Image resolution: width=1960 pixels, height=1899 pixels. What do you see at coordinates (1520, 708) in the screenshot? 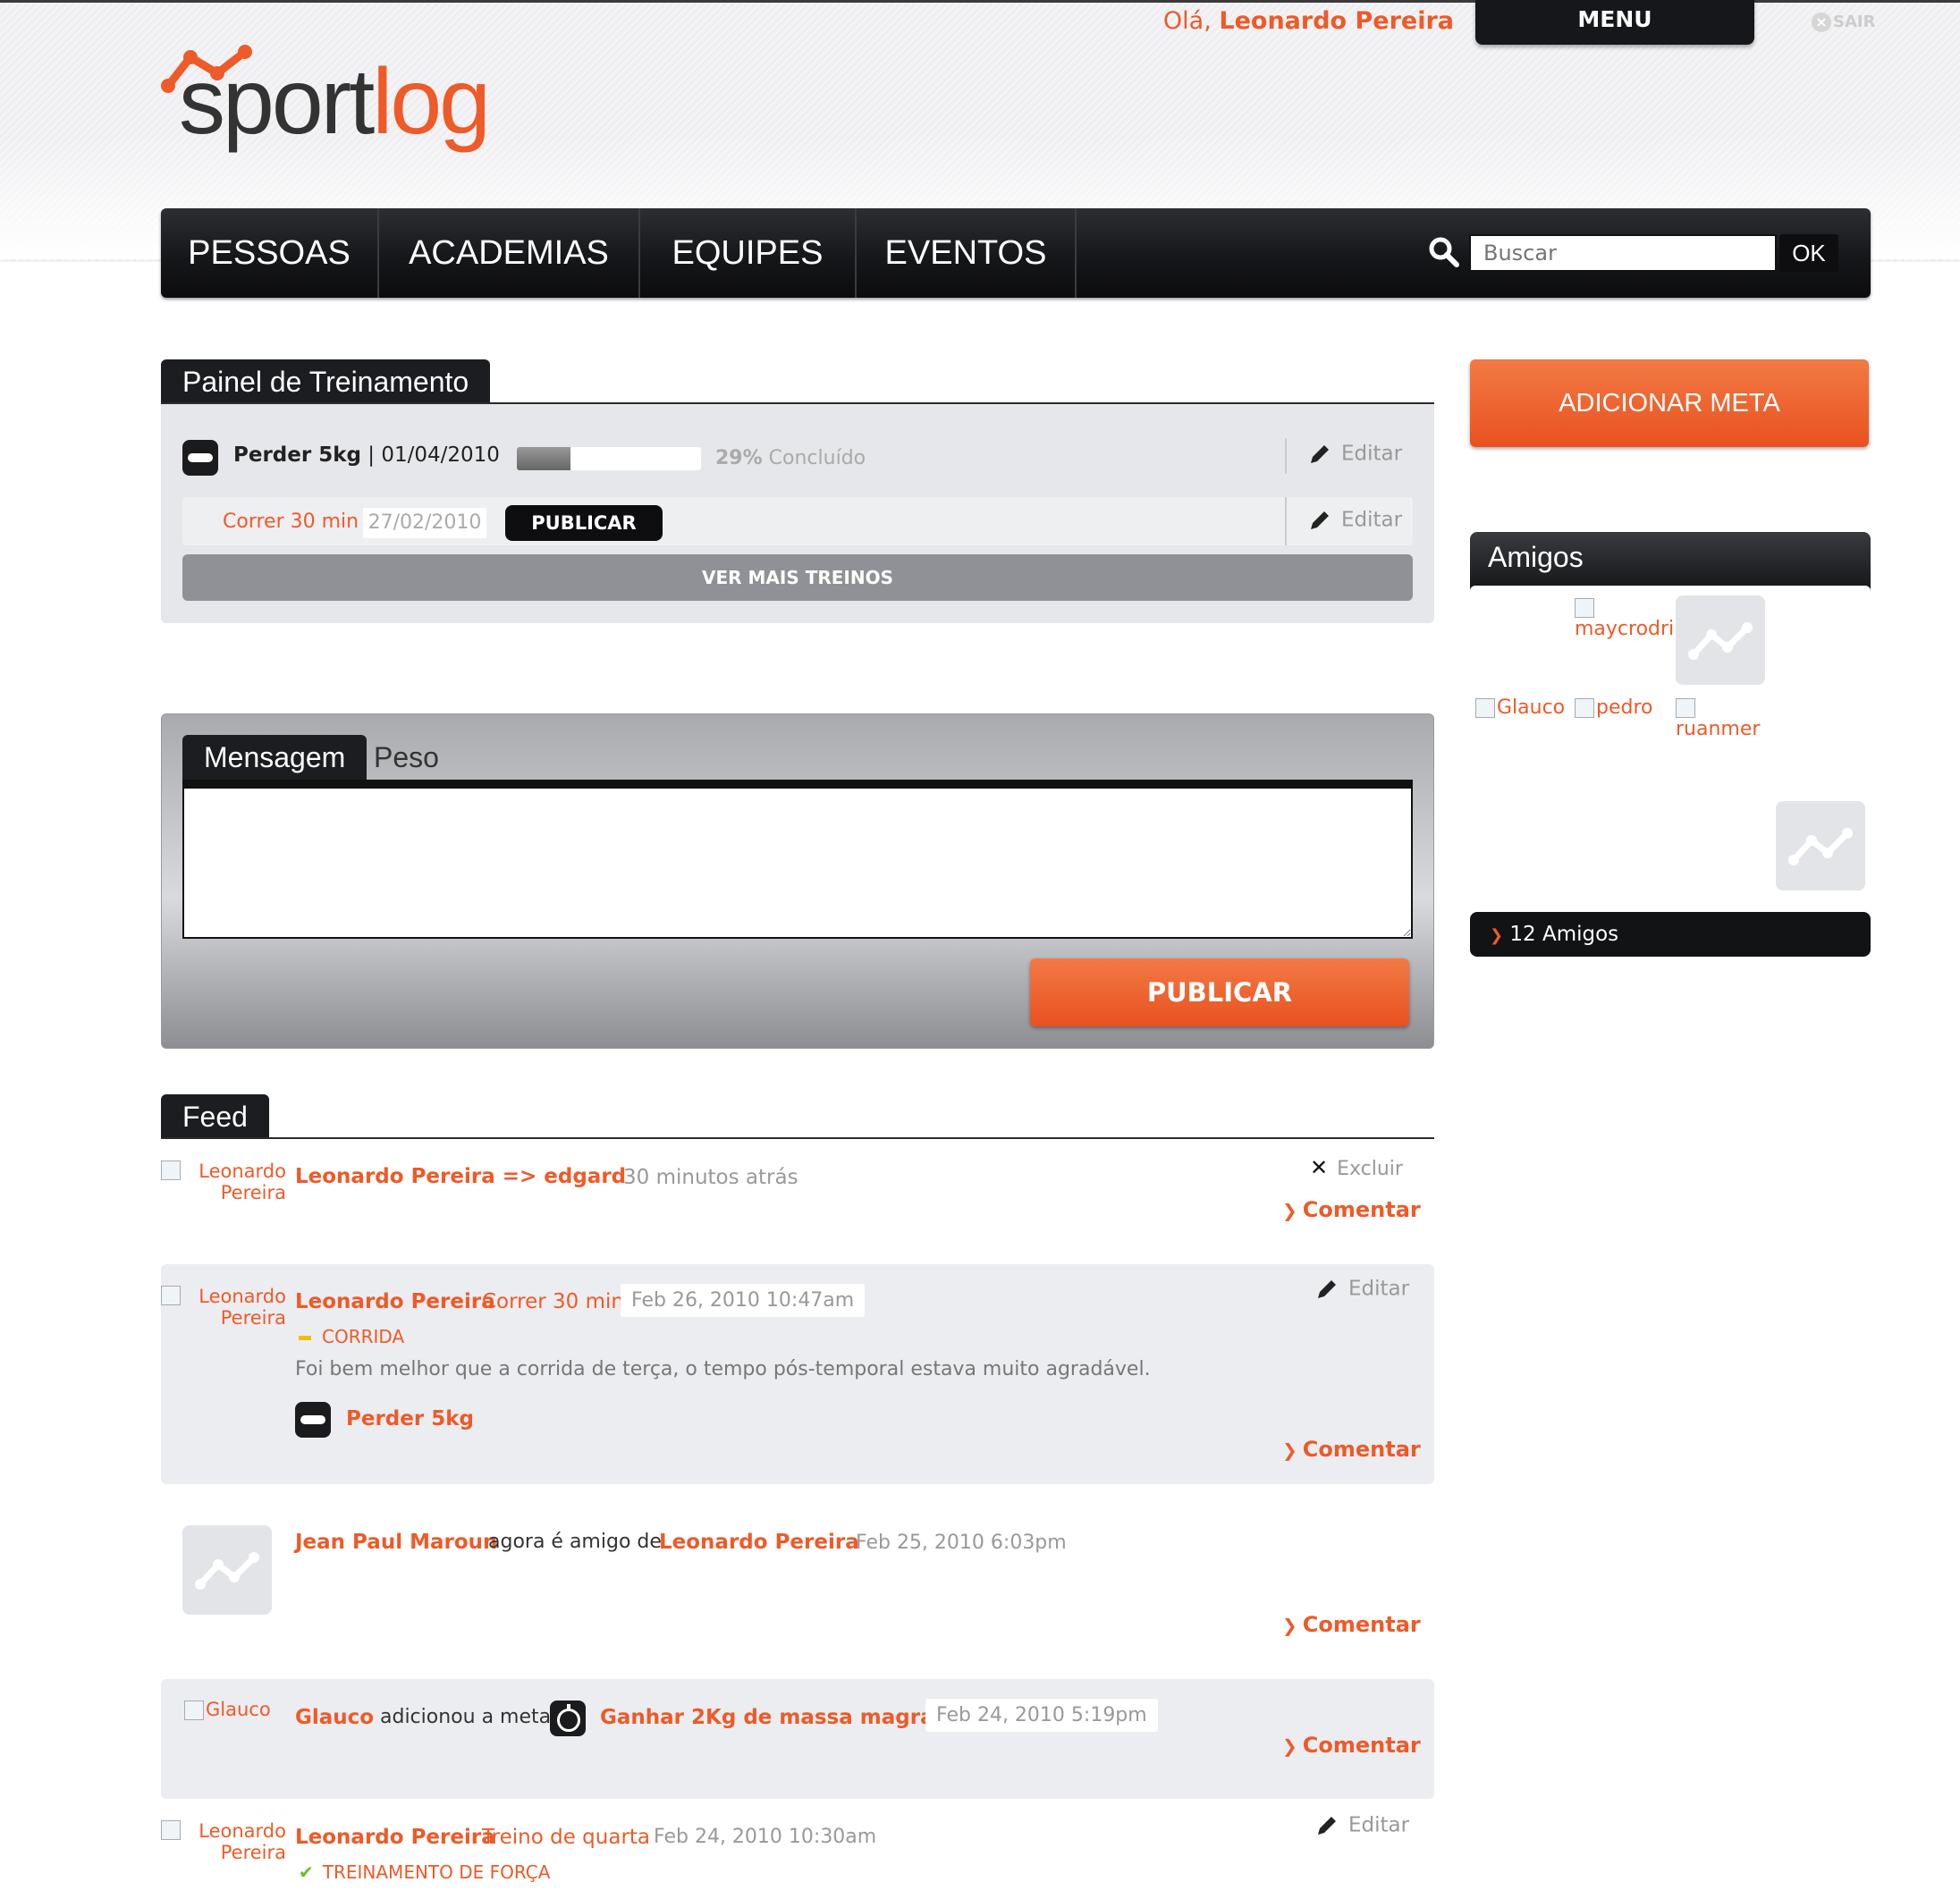
I see `friend-avatar: Glauco` at bounding box center [1520, 708].